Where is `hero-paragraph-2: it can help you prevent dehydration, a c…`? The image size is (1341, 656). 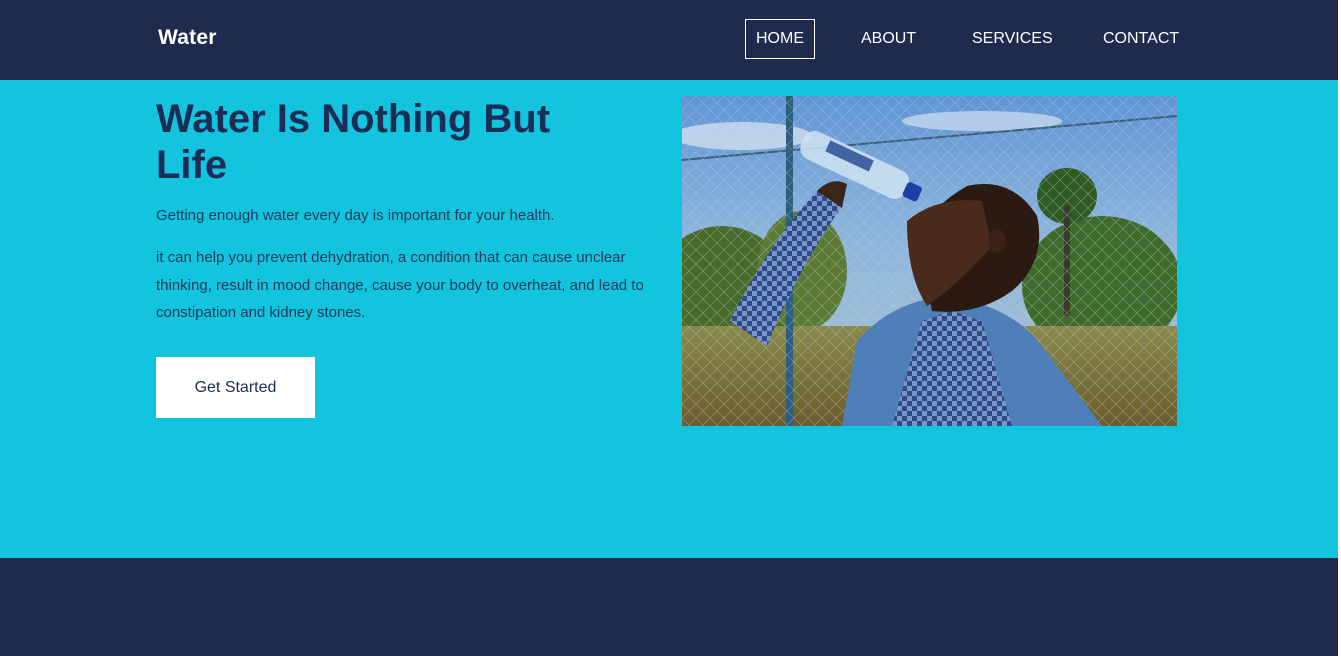
hero-paragraph-2: it can help you prevent dehydration, a c… is located at coordinates (400, 285).